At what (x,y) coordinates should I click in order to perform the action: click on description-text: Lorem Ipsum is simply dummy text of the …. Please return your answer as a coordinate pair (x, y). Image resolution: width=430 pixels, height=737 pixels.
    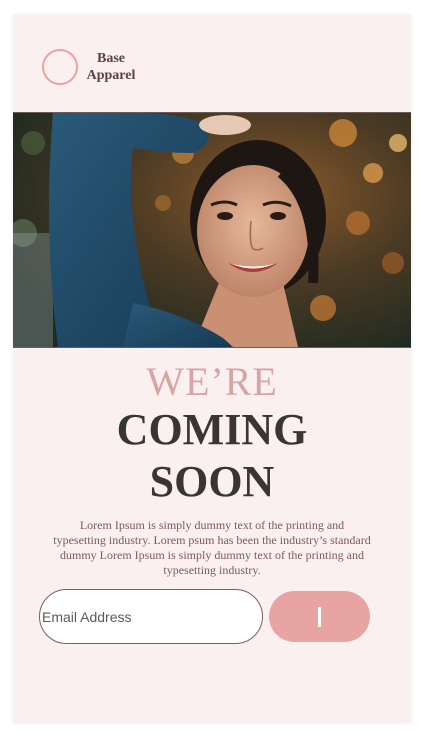
    Looking at the image, I should click on (212, 547).